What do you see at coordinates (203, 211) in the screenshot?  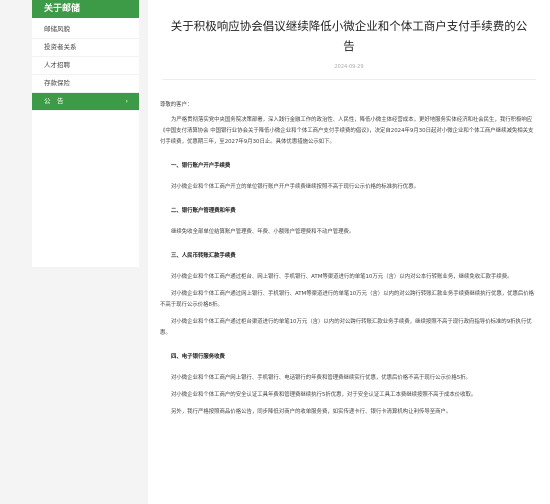 I see `section-heading: 二、银行账户管理费和年费` at bounding box center [203, 211].